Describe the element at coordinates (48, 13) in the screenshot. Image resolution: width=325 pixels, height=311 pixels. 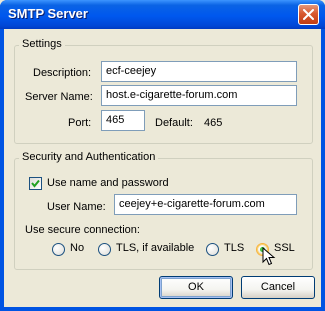
I see `dialog-title: SMTP Server` at that location.